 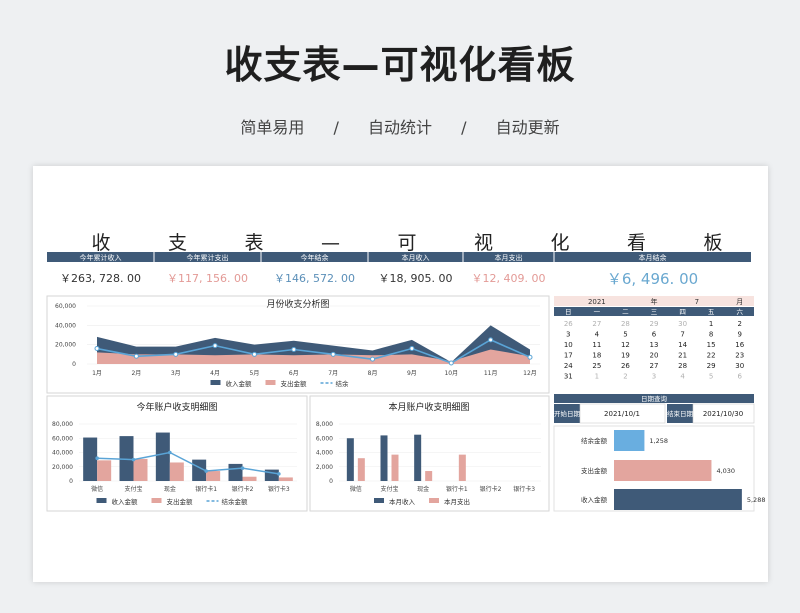 I want to click on calendar-day: 22, so click(x=711, y=356).